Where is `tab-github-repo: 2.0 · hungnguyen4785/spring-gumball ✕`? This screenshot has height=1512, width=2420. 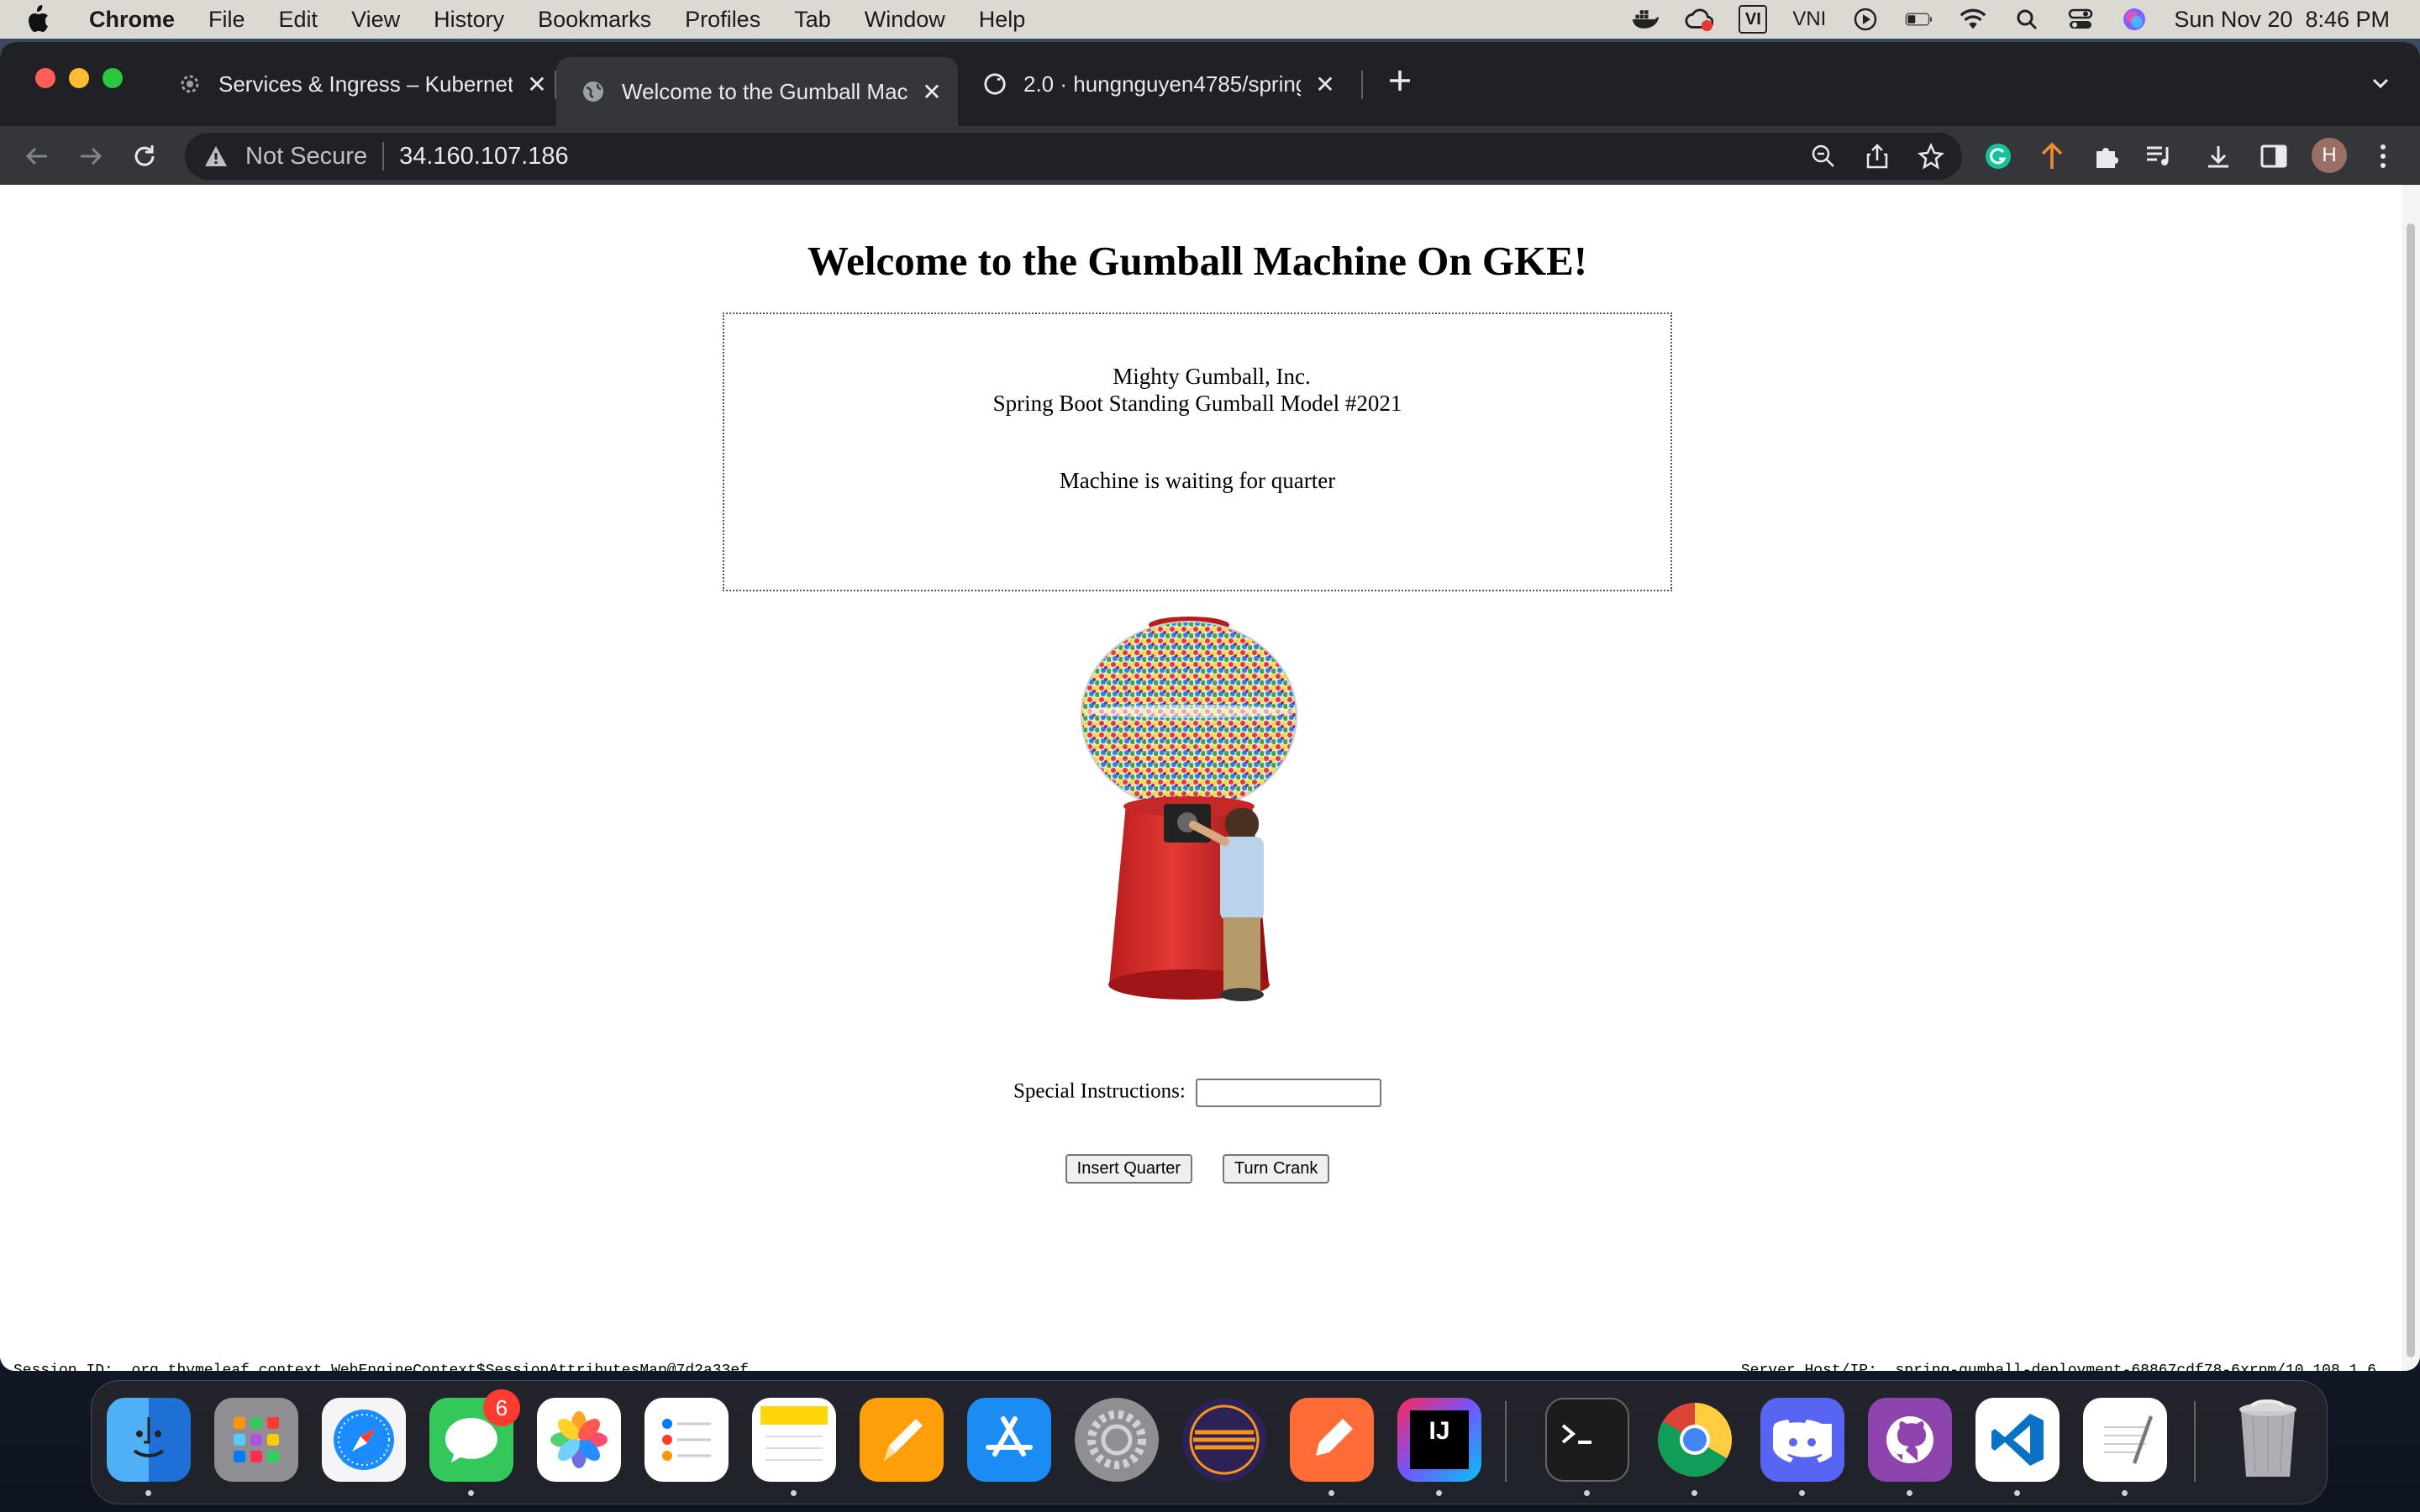
tab-github-repo: 2.0 · hungnguyen4785/spring-gumball ✕ is located at coordinates (1148, 84).